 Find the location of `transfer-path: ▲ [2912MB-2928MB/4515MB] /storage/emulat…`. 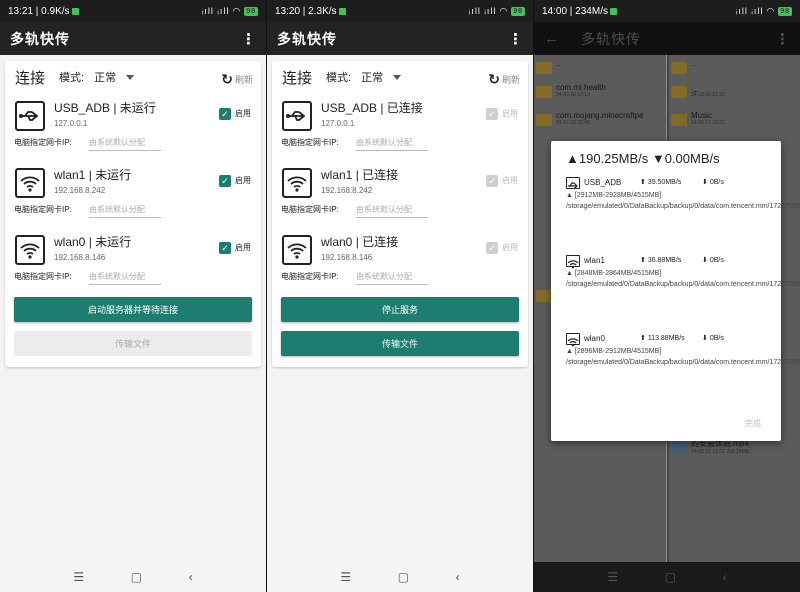

transfer-path: ▲ [2912MB-2928MB/4515MB] /storage/emulat… is located at coordinates (683, 201).